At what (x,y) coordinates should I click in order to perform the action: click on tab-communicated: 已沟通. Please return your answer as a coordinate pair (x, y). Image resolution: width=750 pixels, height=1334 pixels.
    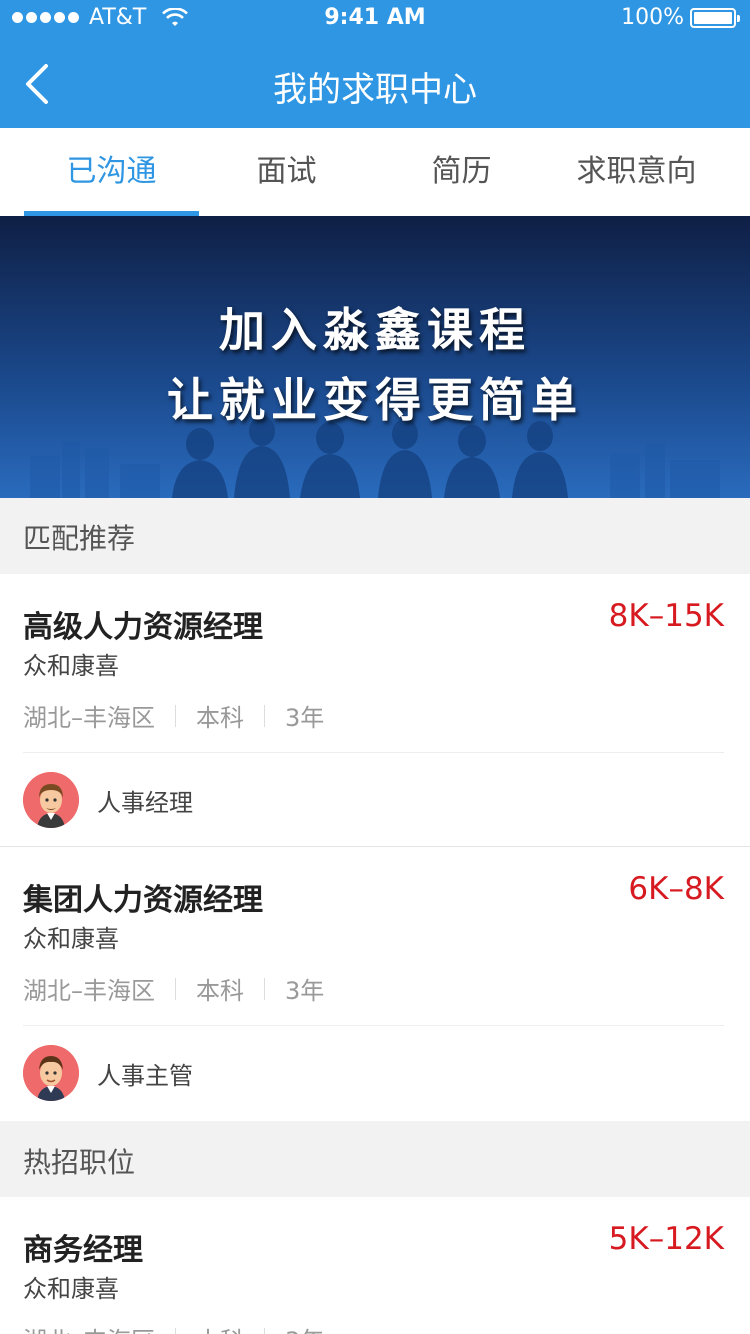
    Looking at the image, I should click on (111, 172).